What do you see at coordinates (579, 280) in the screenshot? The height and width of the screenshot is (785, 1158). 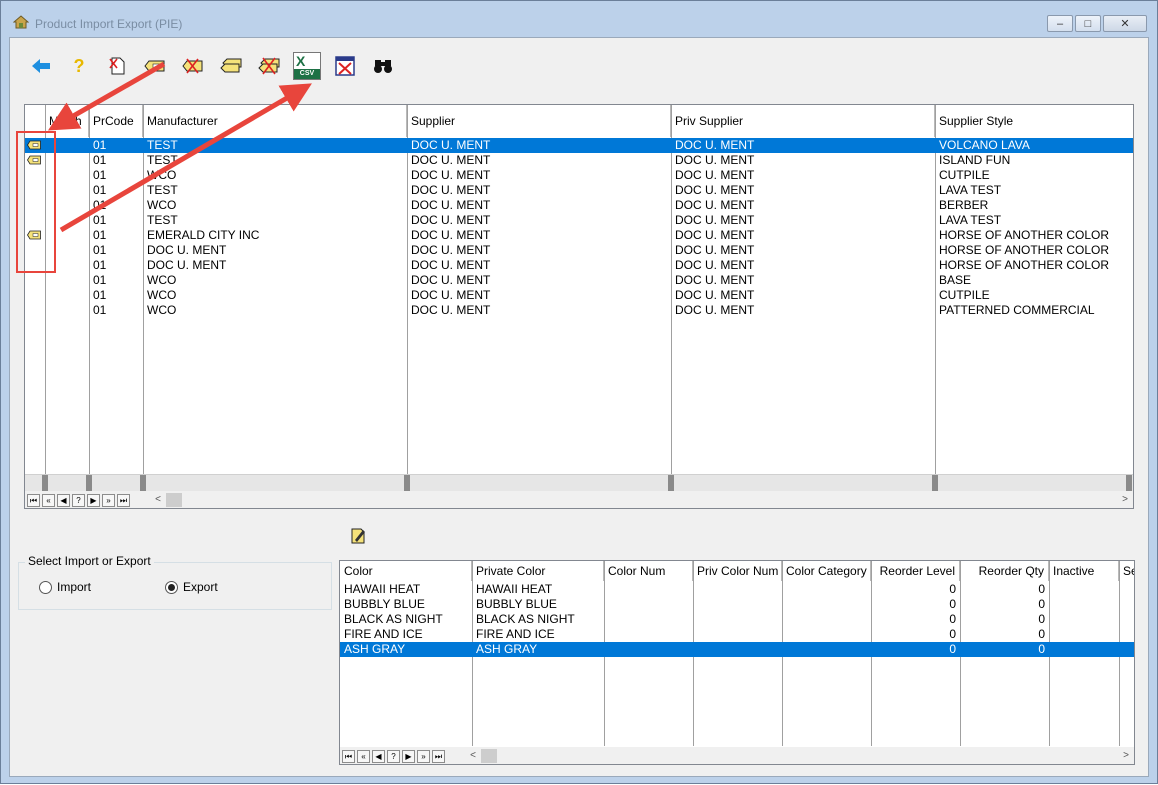 I see `table-row: 01 WCO DOC U. MENT DOC U. MENT BASE` at bounding box center [579, 280].